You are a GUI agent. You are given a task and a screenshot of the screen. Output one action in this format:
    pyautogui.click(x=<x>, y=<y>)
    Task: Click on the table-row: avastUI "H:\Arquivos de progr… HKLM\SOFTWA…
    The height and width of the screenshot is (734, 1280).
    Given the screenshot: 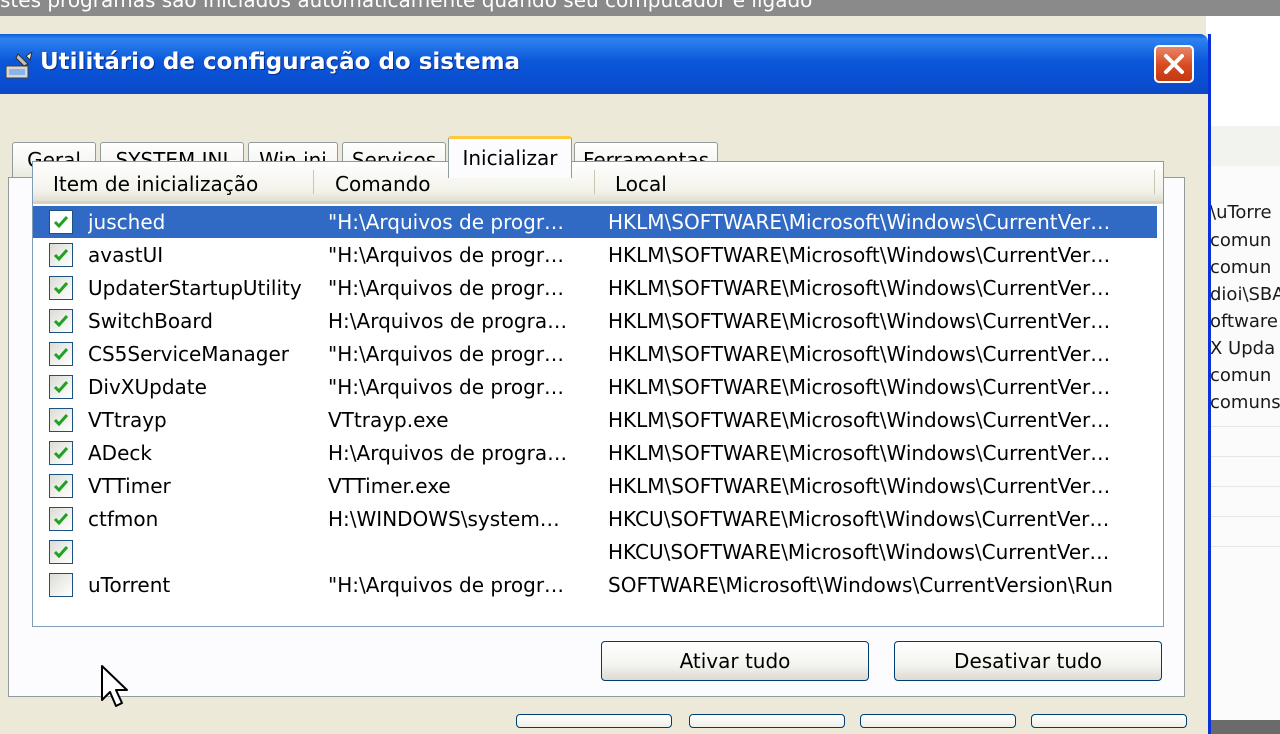 What is the action you would take?
    pyautogui.click(x=595, y=255)
    